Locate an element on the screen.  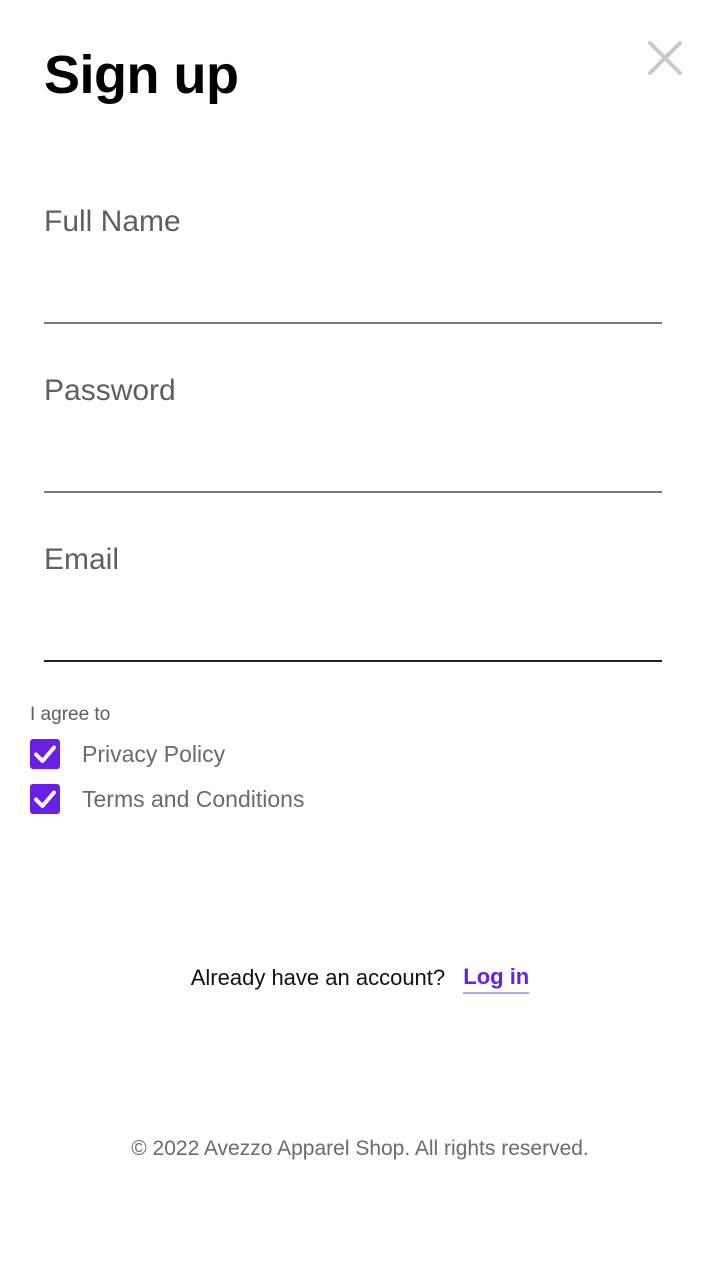
close-icon is located at coordinates (665, 58).